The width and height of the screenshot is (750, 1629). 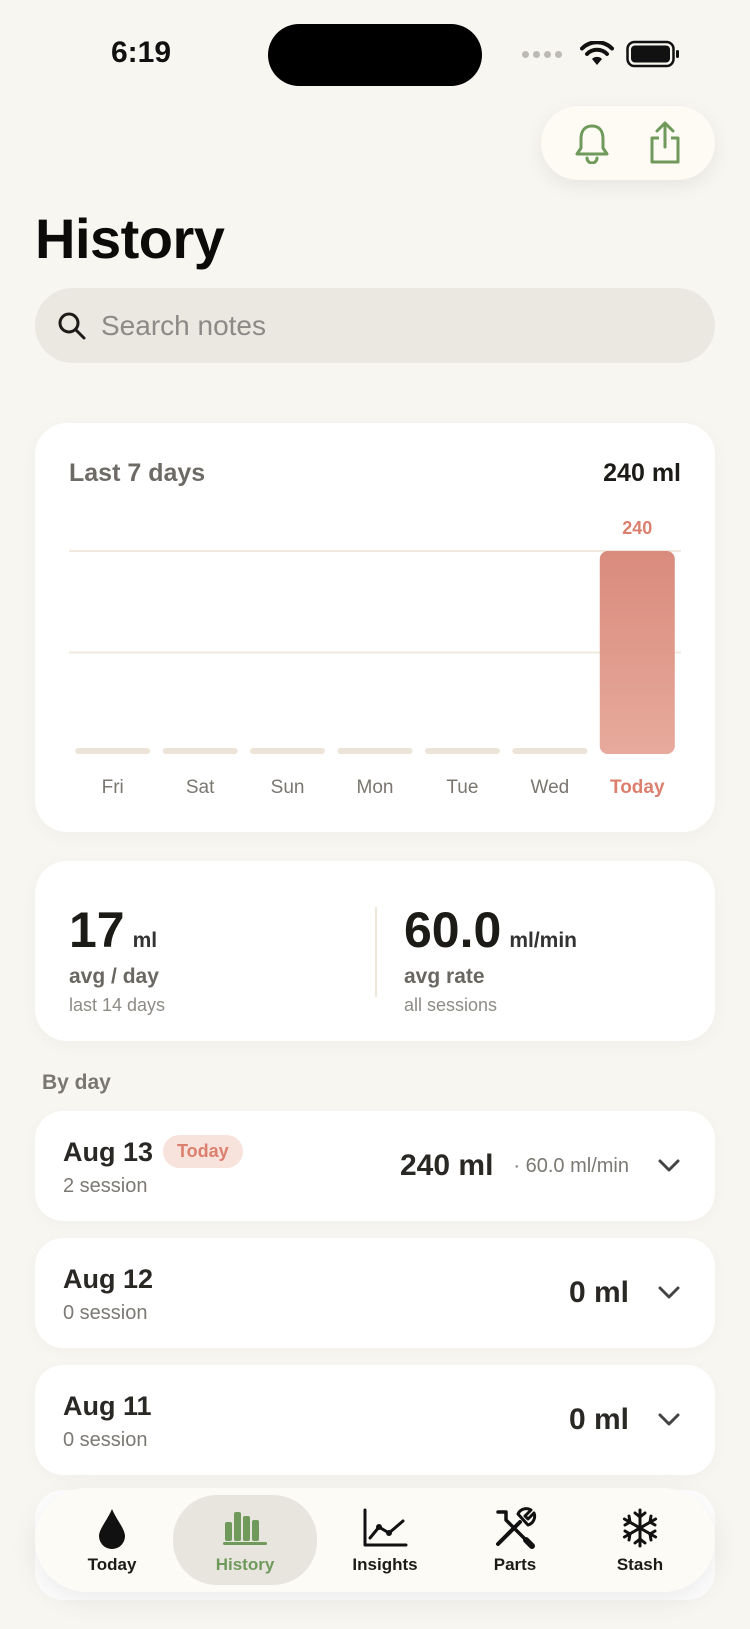 I want to click on share-button, so click(x=665, y=143).